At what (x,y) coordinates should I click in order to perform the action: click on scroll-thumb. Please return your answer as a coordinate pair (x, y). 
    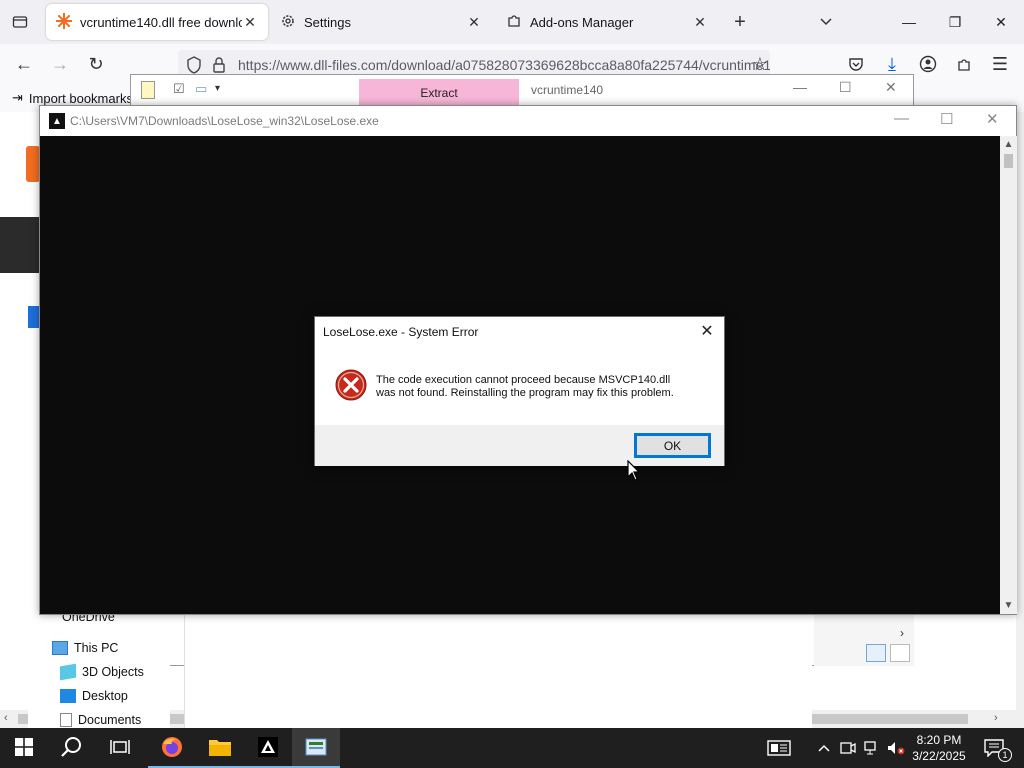
    Looking at the image, I should click on (1008, 161).